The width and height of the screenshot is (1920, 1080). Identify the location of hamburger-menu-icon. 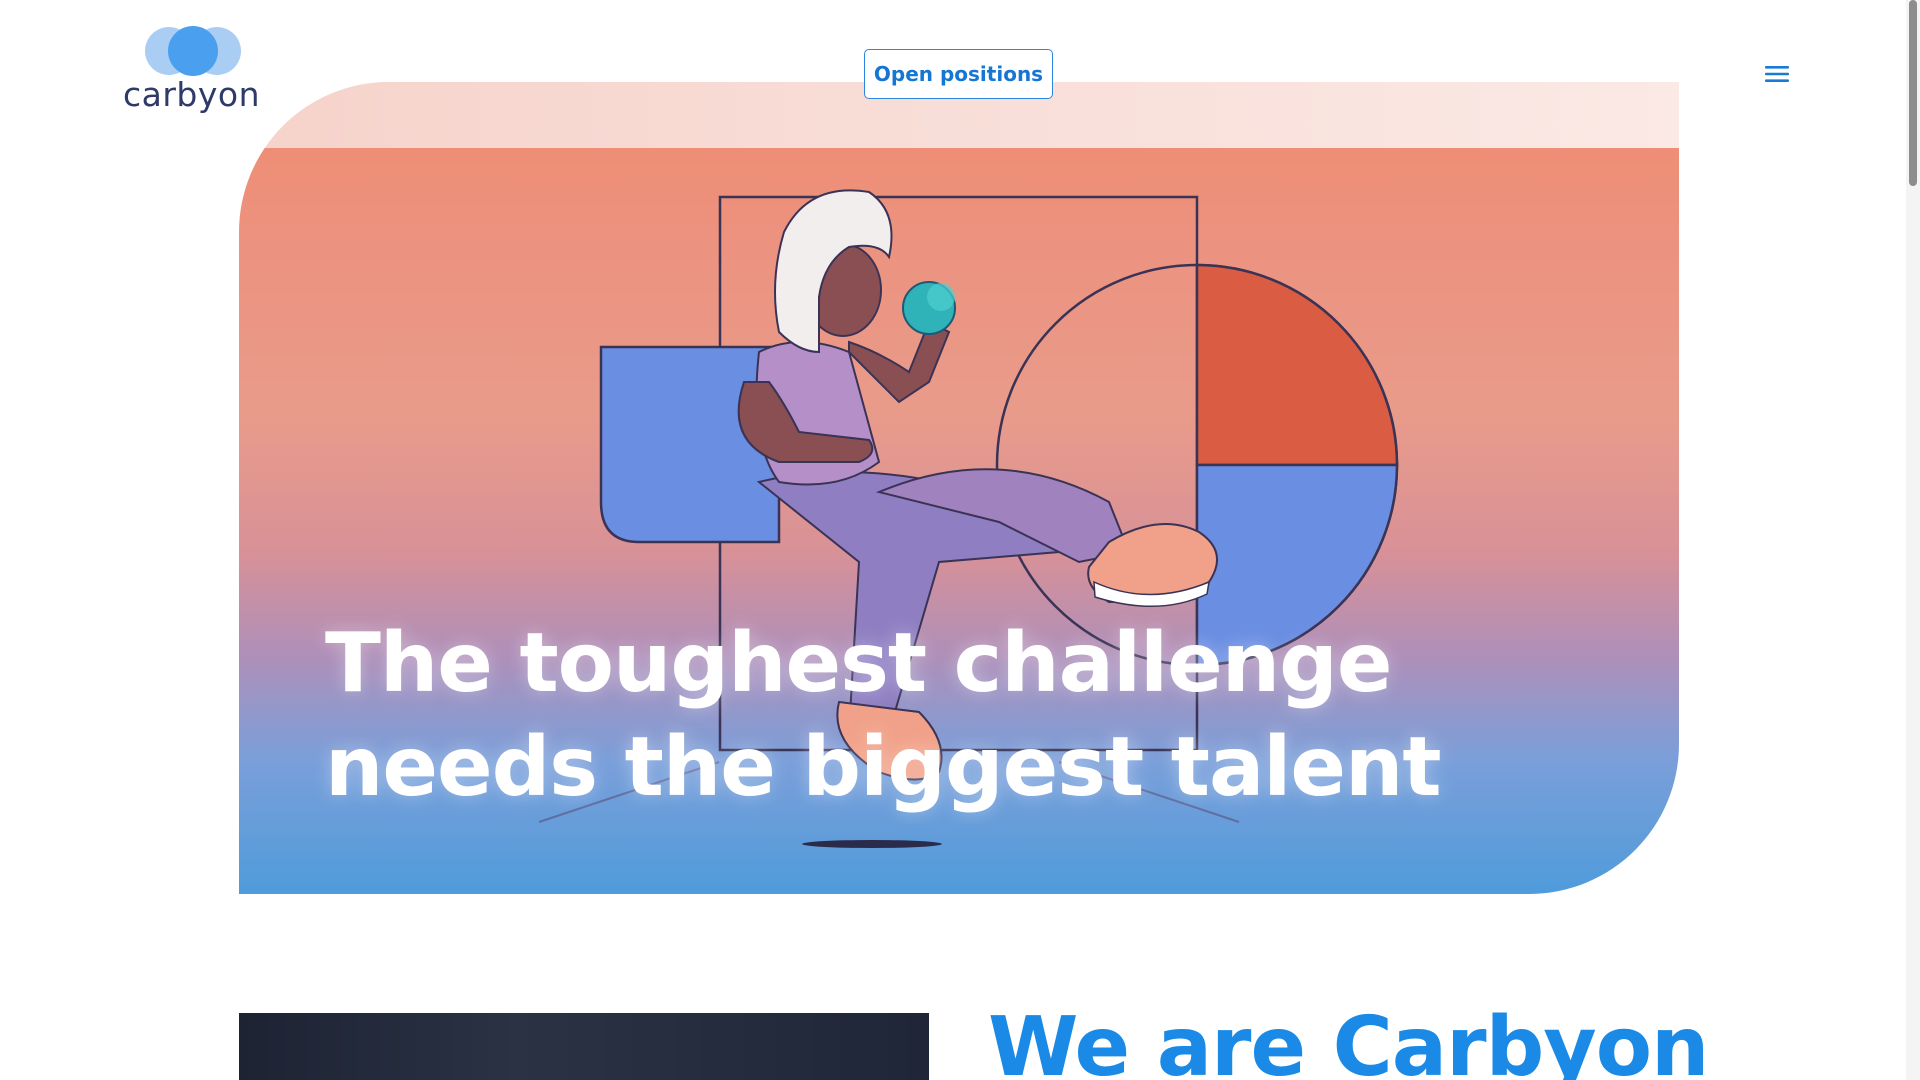
(1777, 74).